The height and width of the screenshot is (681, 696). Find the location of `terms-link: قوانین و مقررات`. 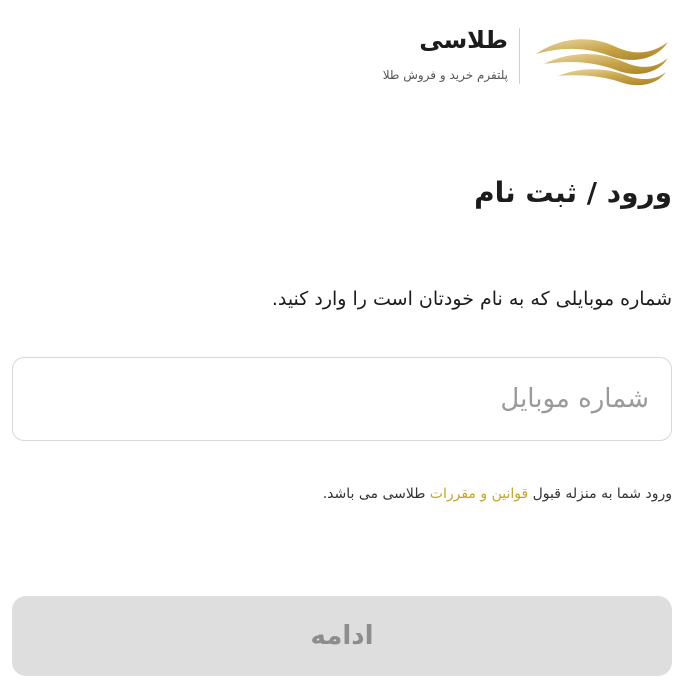

terms-link: قوانین و مقررات is located at coordinates (479, 494).